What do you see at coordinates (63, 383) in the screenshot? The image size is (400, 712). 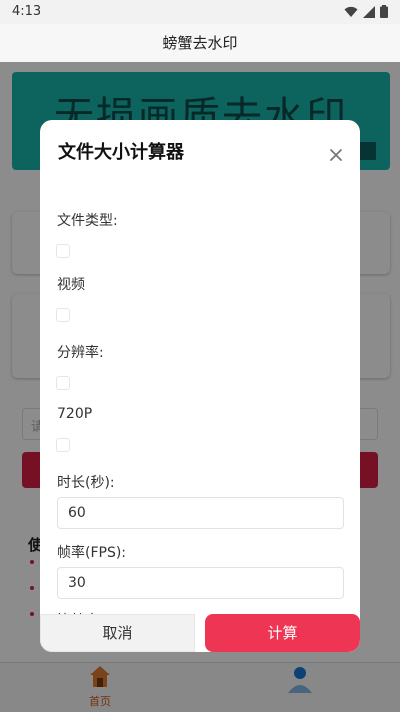 I see `resolution-picker` at bounding box center [63, 383].